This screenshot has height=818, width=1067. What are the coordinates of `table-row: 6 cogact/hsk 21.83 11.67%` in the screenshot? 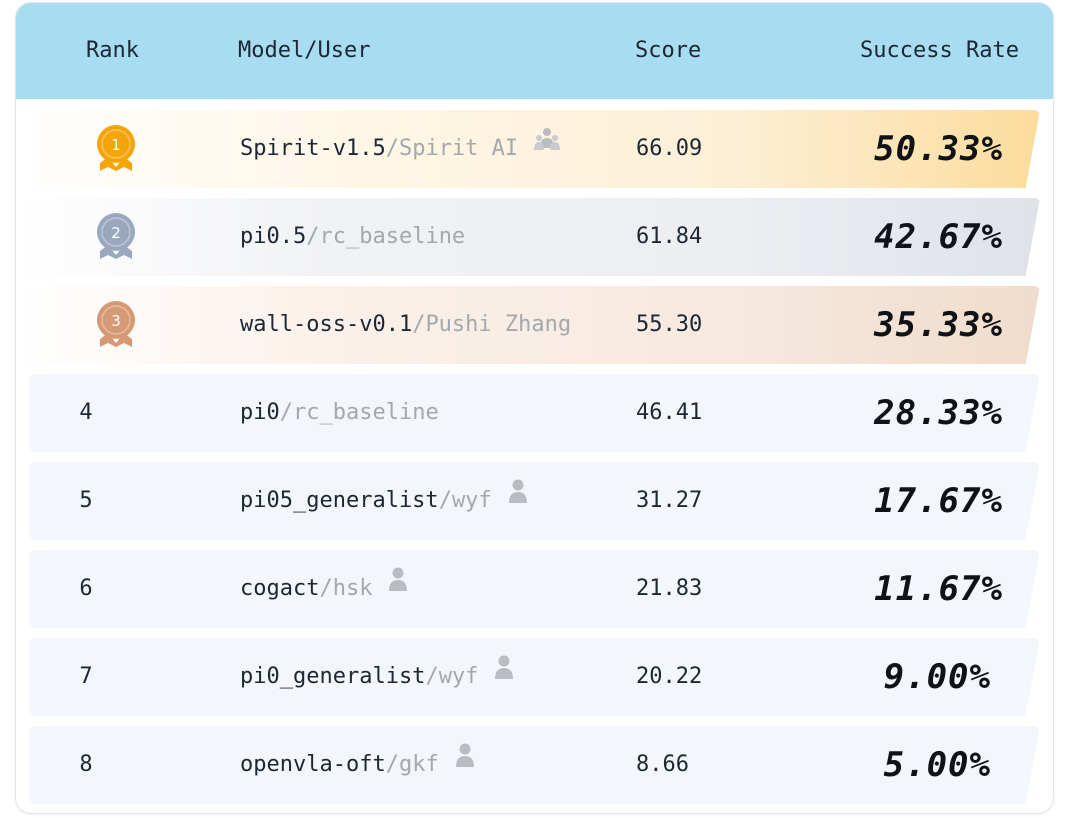 It's located at (534, 589).